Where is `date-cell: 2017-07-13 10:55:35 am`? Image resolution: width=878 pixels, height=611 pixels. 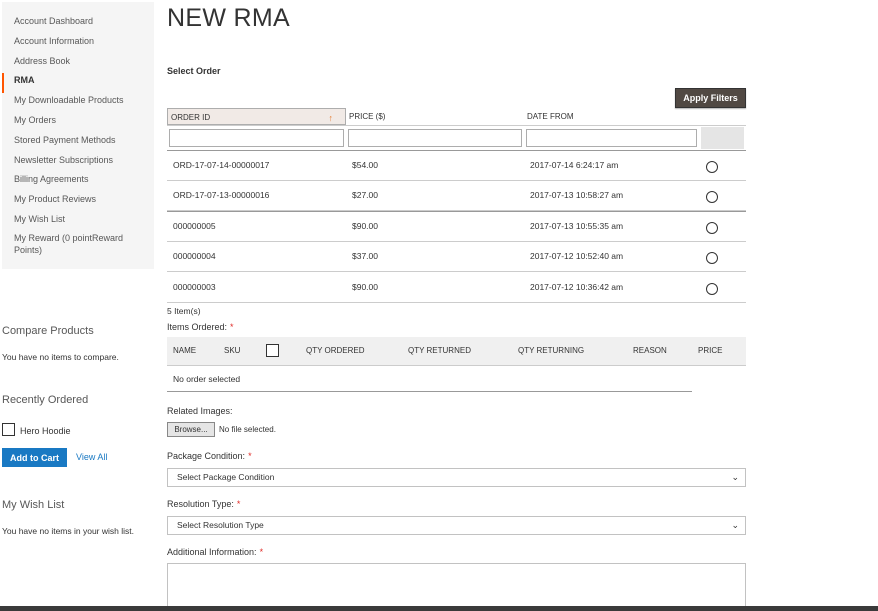 date-cell: 2017-07-13 10:55:35 am is located at coordinates (577, 226).